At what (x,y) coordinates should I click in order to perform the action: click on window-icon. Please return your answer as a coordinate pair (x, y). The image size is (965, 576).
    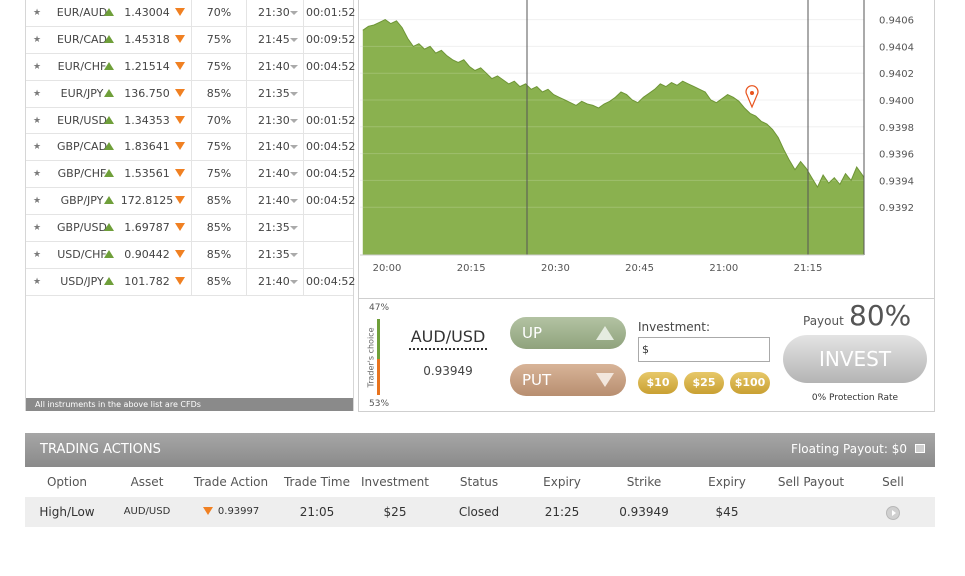
    Looking at the image, I should click on (920, 448).